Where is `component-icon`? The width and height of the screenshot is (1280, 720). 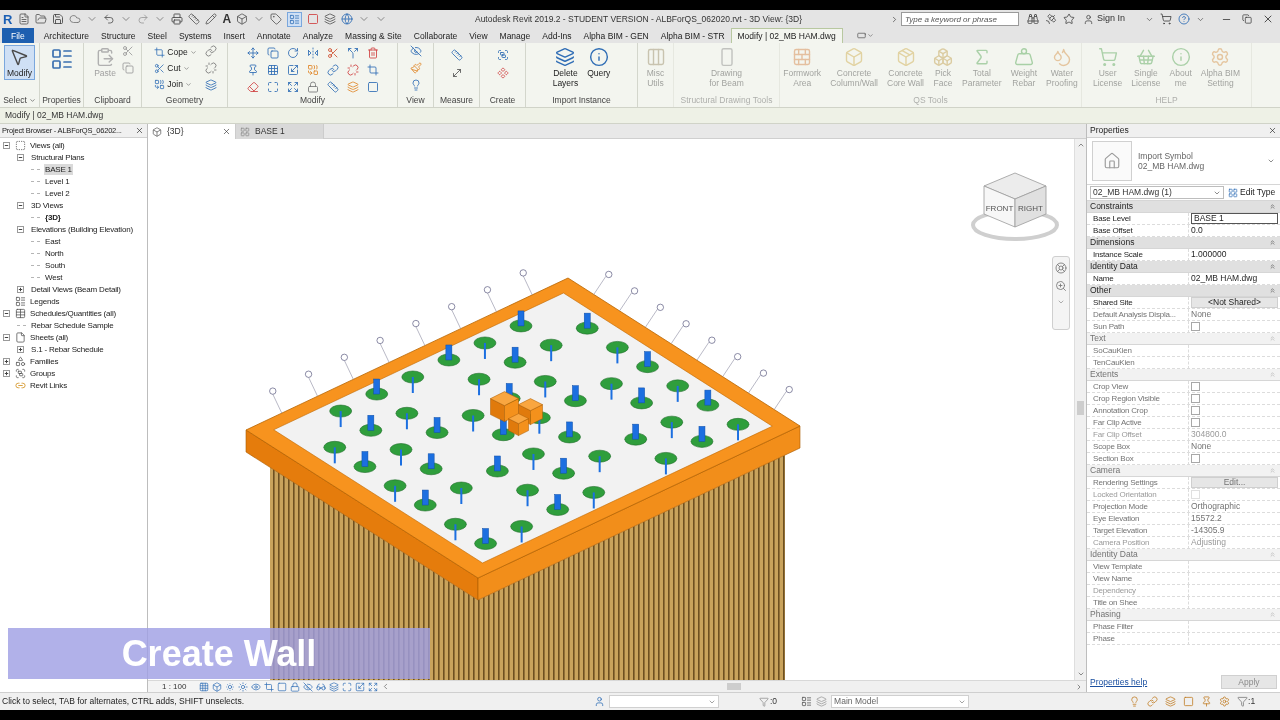 component-icon is located at coordinates (502, 73).